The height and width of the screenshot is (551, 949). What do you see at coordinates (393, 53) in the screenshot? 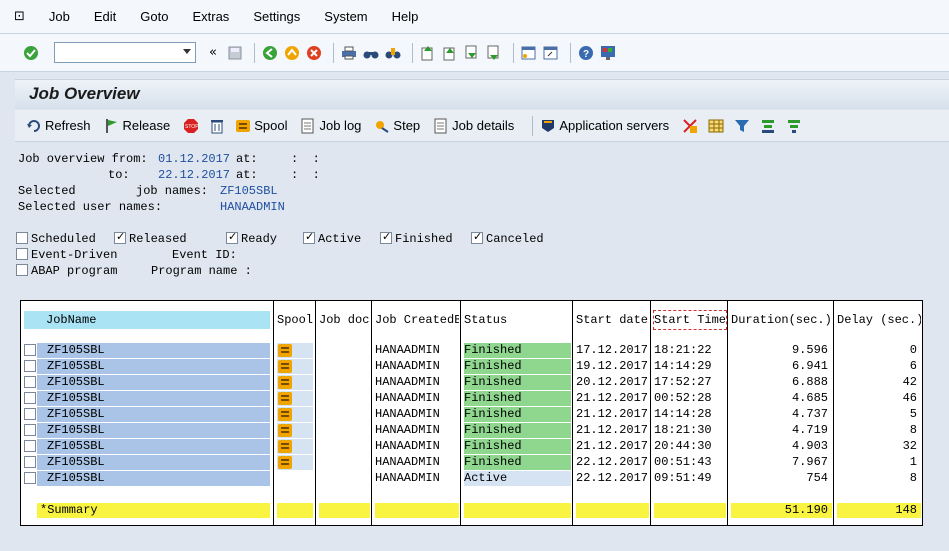
I see `find-next-icon` at bounding box center [393, 53].